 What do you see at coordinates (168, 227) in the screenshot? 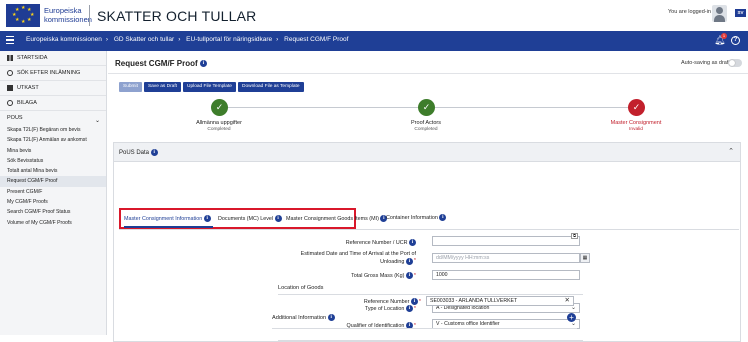
I see `active-tab-indicator` at bounding box center [168, 227].